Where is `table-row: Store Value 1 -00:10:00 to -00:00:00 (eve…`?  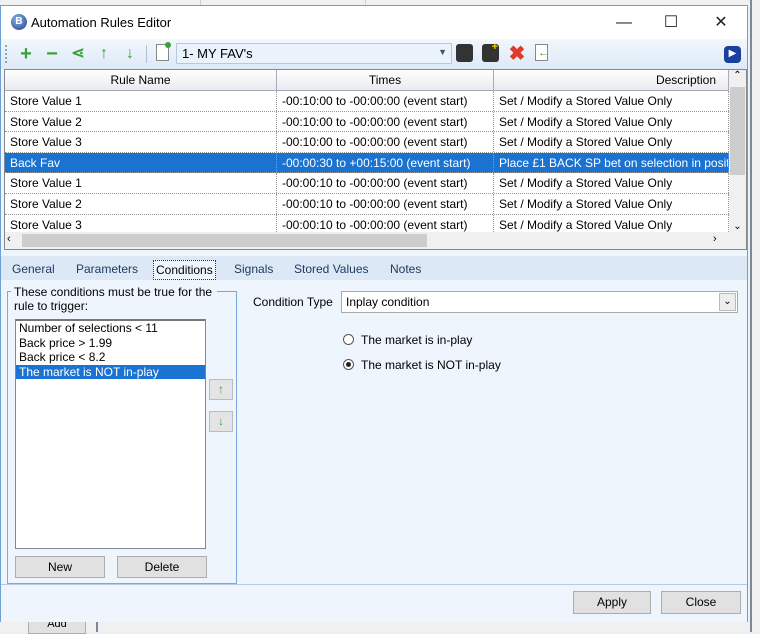 table-row: Store Value 1 -00:10:00 to -00:00:00 (eve… is located at coordinates (367, 101).